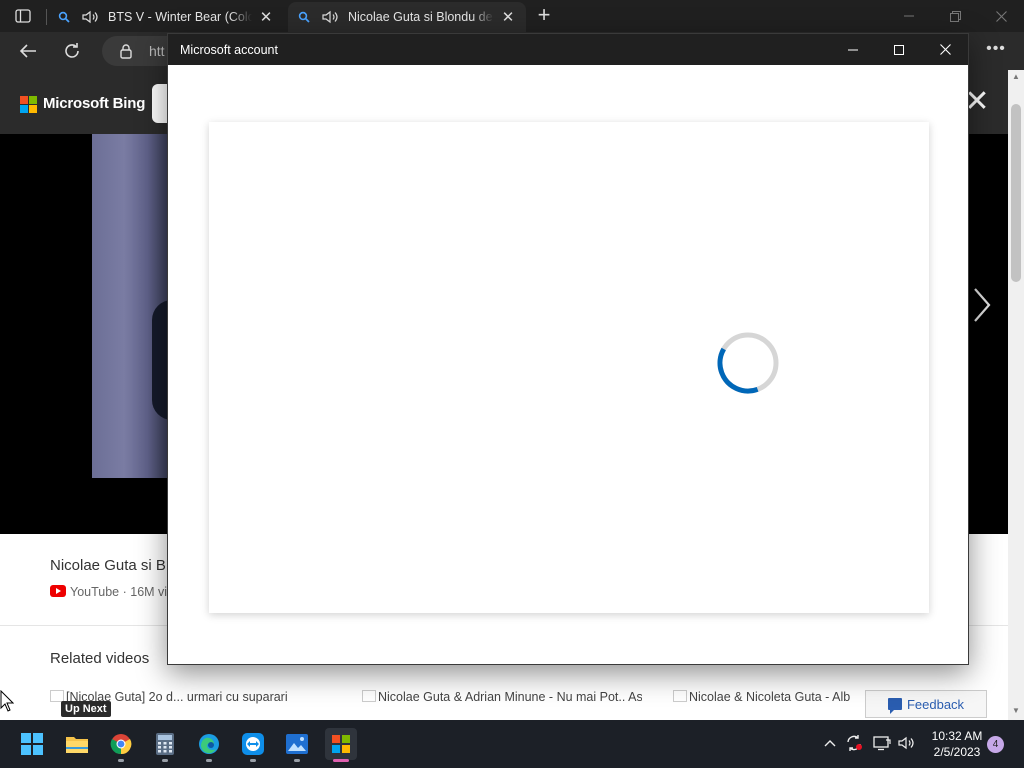 This screenshot has width=1024, height=768. Describe the element at coordinates (32, 744) in the screenshot. I see `start-icon` at that location.